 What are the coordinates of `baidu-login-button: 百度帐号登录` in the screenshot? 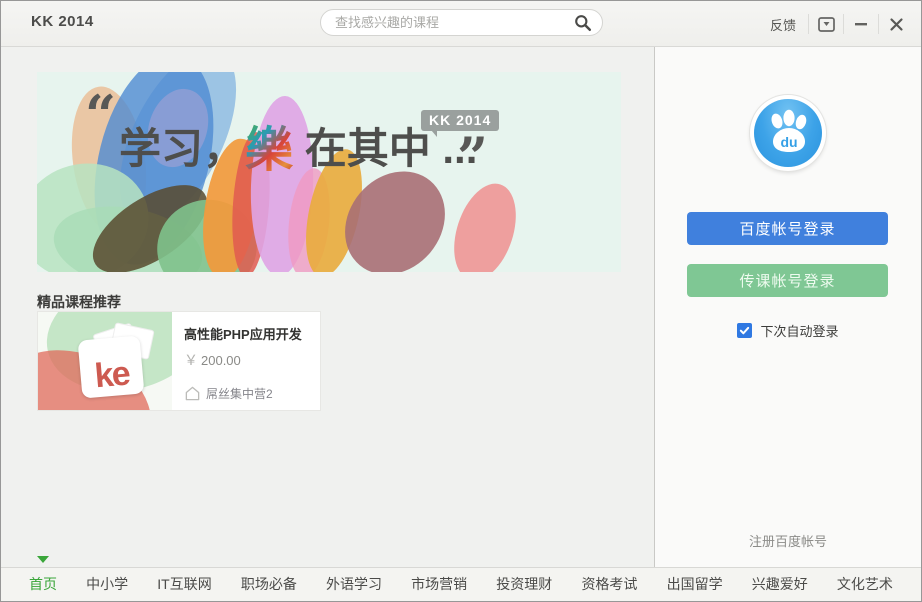 It's located at (787, 228).